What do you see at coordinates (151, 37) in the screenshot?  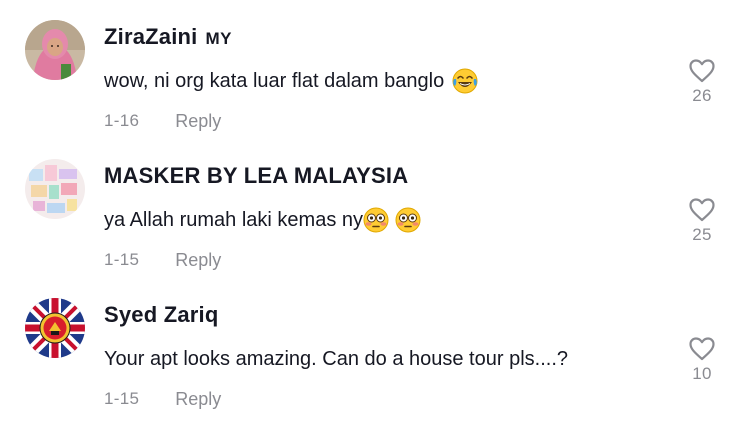 I see `username: ZiraZaini` at bounding box center [151, 37].